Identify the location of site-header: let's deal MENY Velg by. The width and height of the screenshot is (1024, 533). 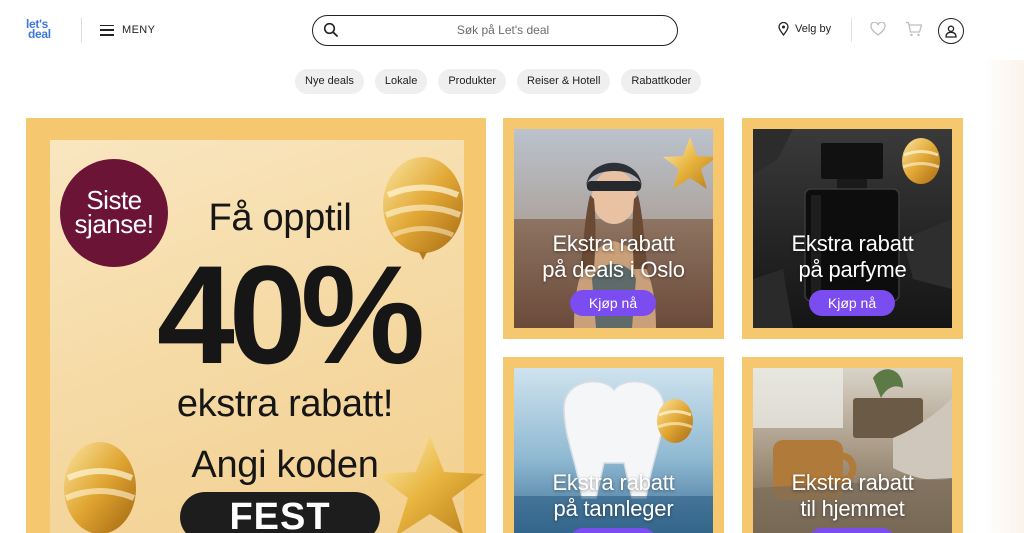
(512, 30).